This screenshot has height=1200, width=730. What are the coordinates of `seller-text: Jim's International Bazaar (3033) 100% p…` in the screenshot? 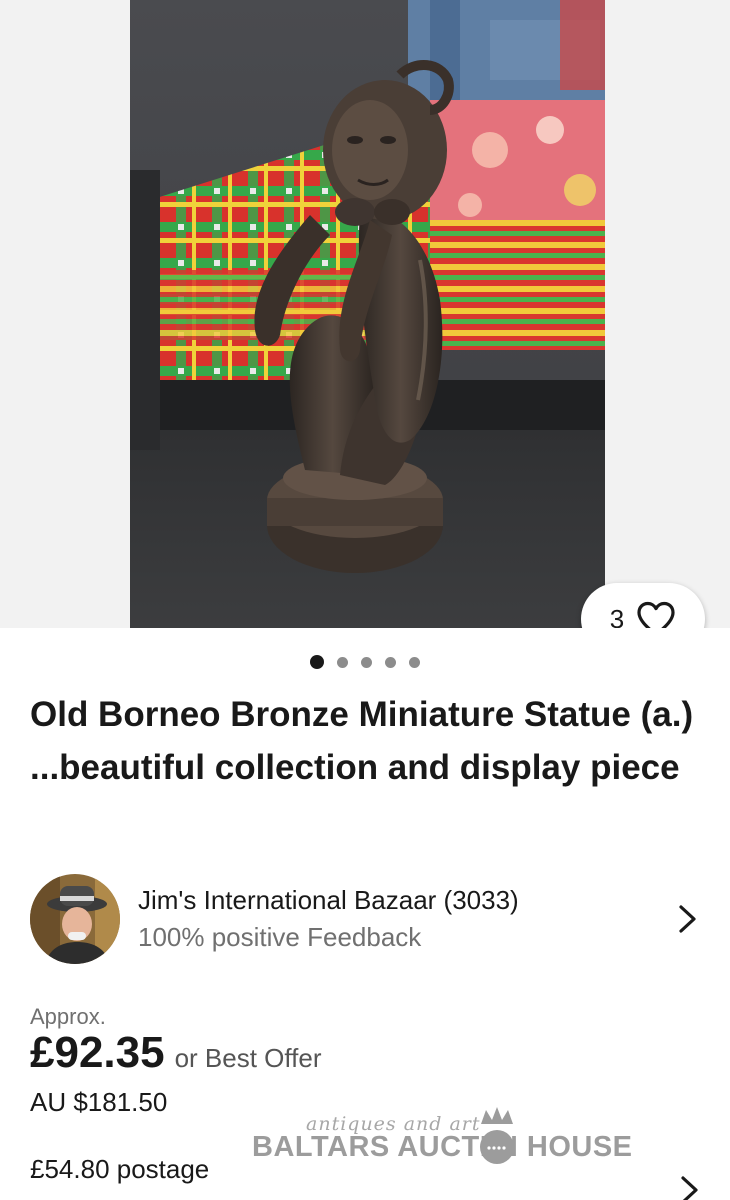 It's located at (407, 919).